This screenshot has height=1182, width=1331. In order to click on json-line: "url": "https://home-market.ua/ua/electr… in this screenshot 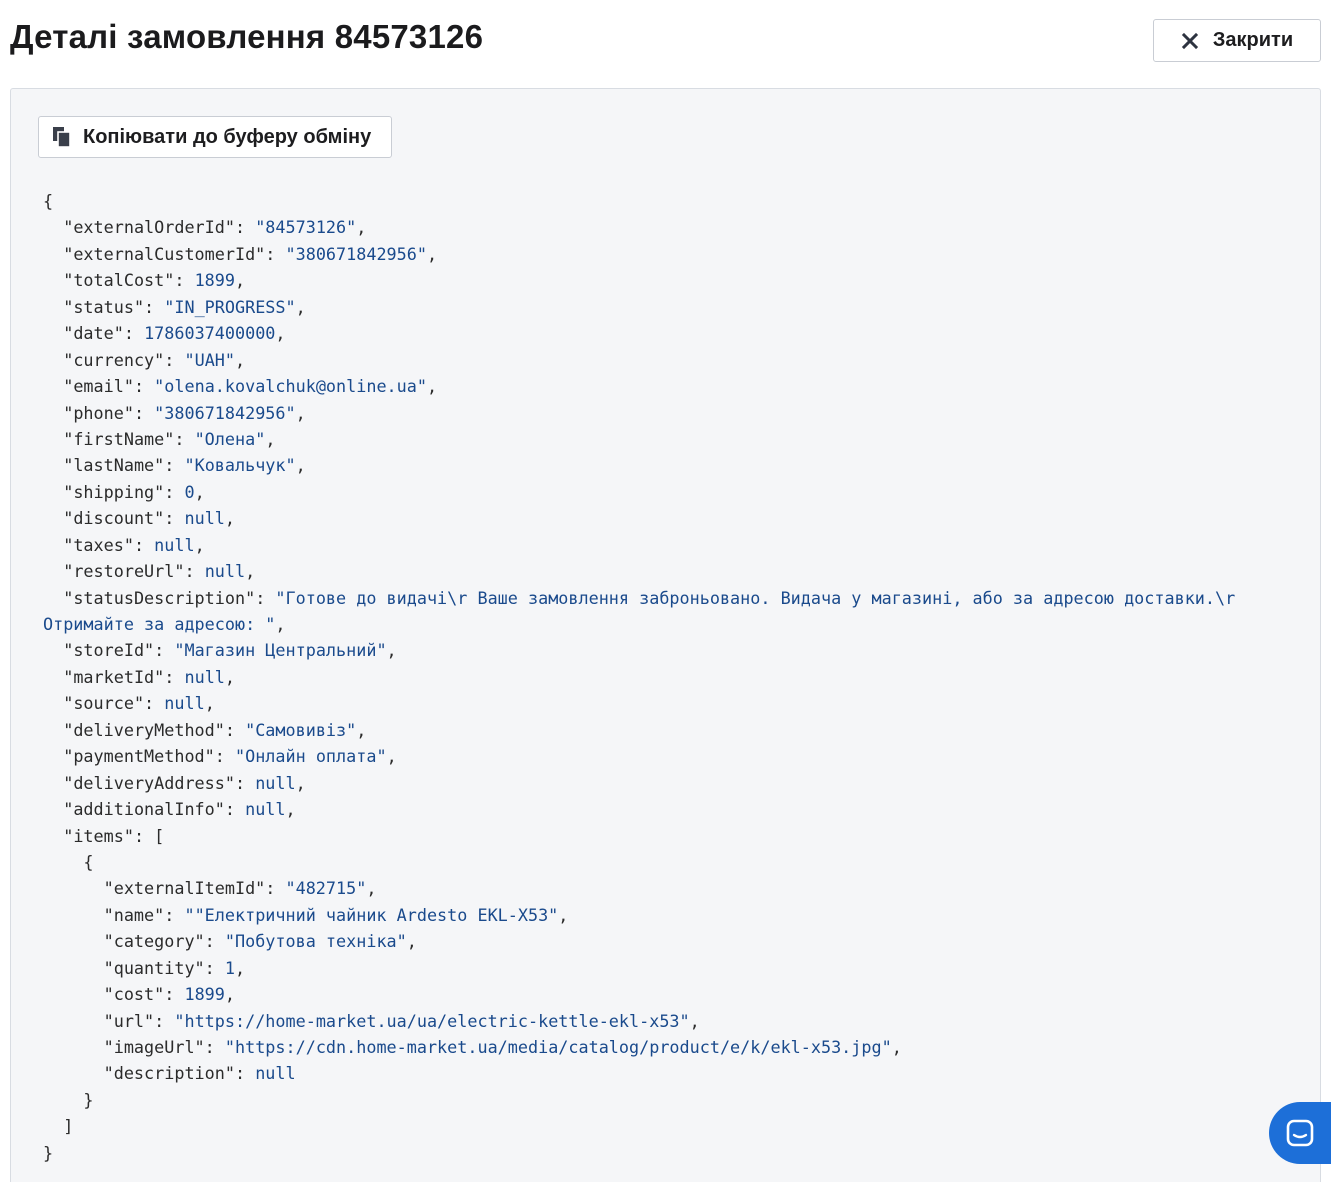, I will do `click(401, 1020)`.